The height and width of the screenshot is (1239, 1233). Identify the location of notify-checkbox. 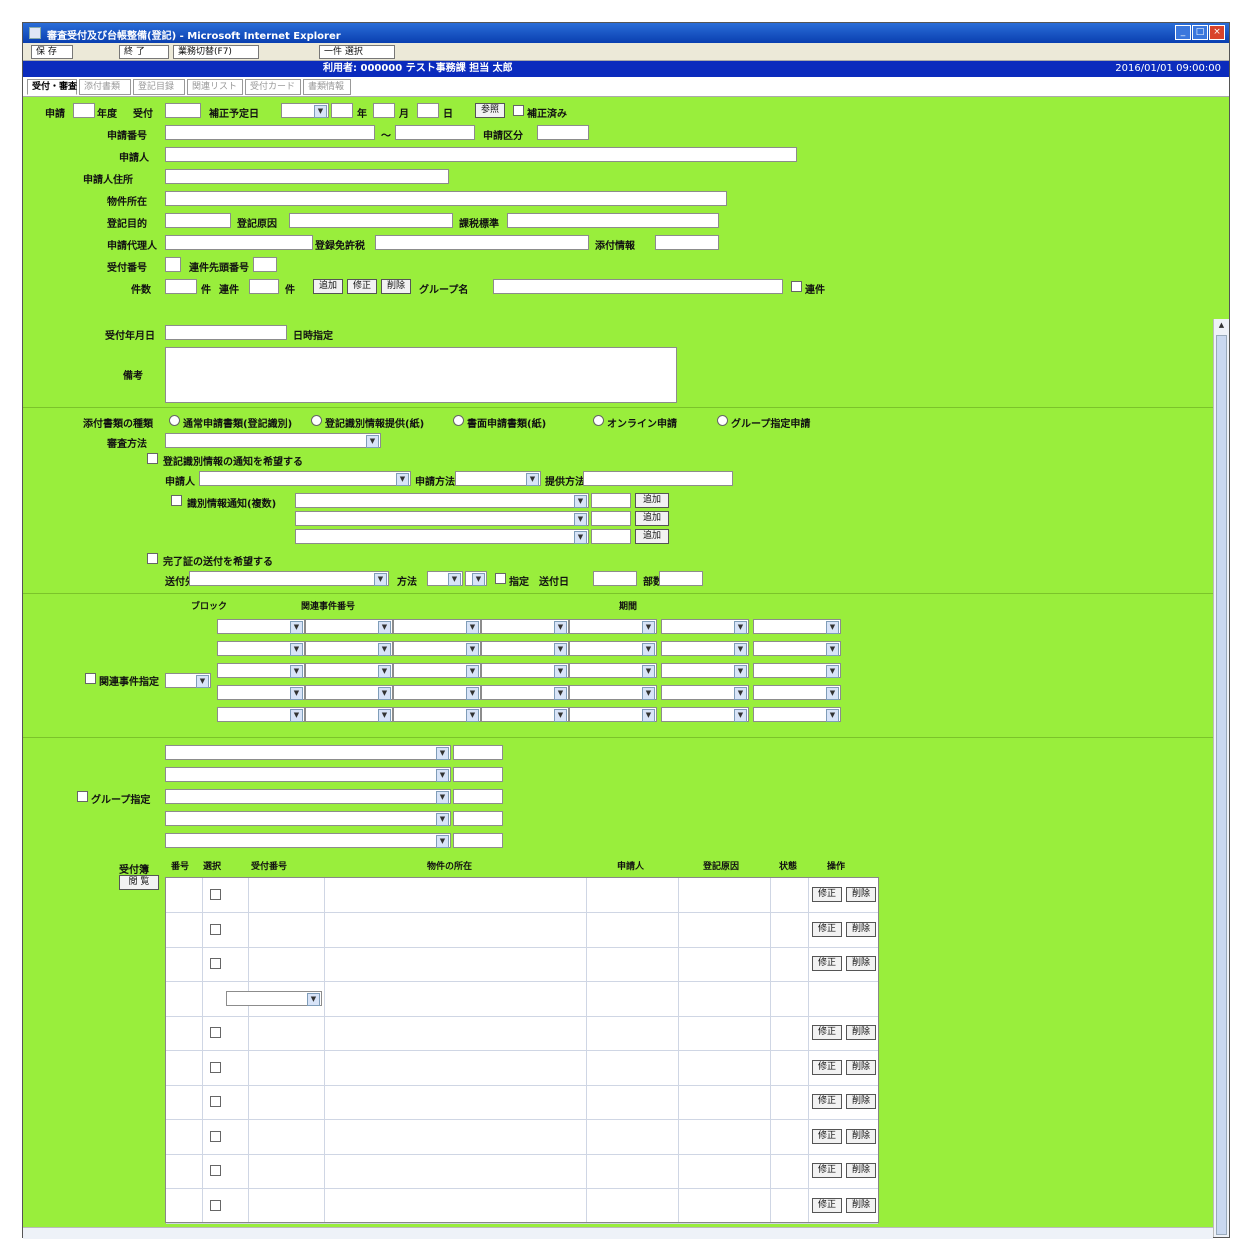
(152, 458).